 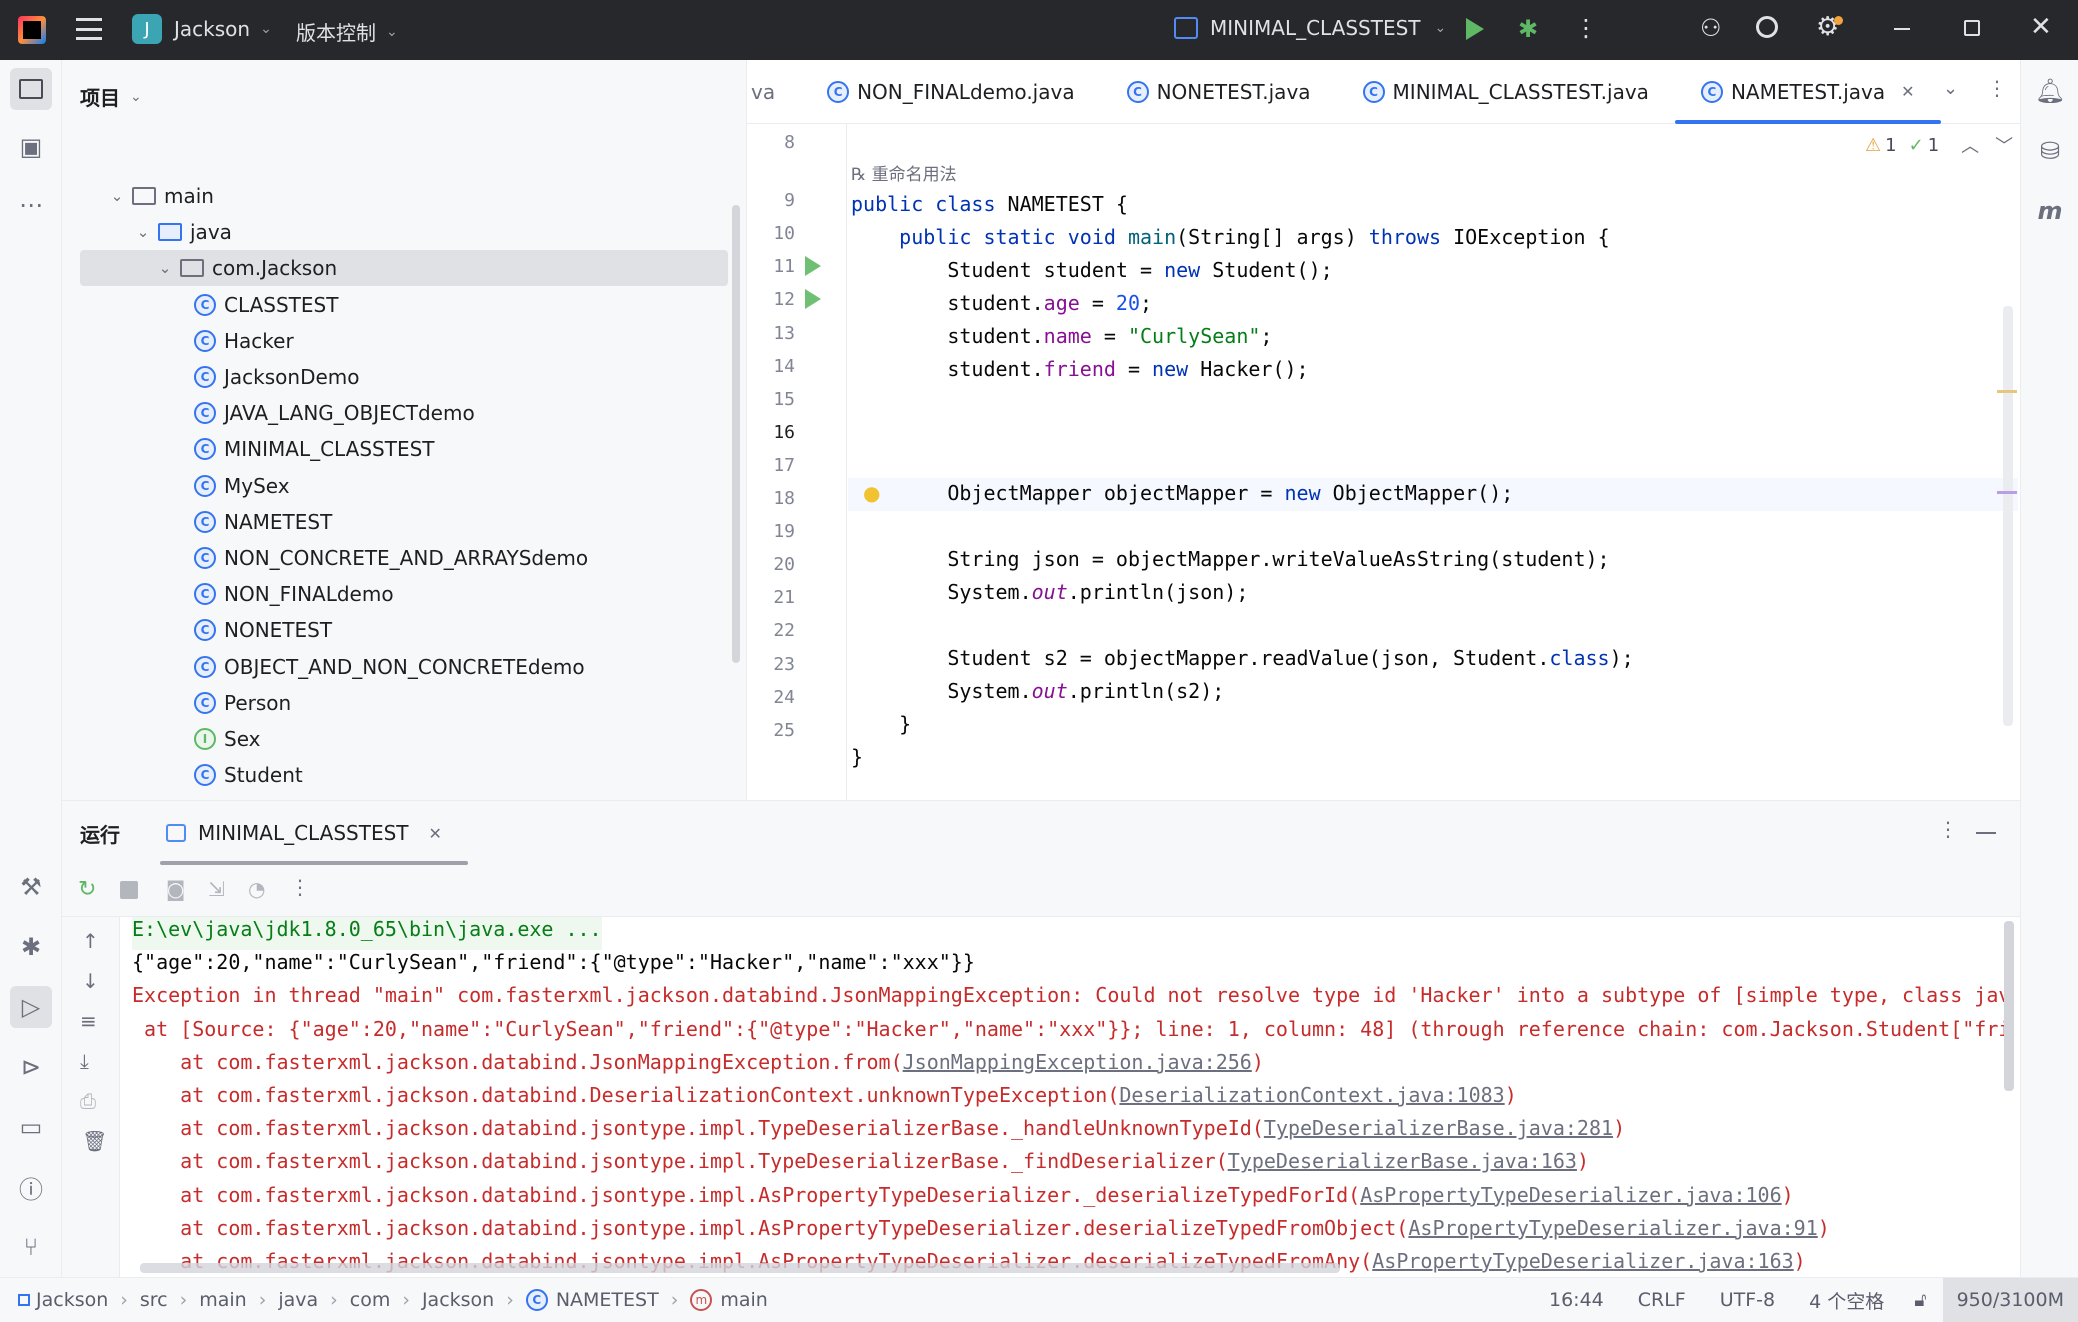 What do you see at coordinates (222, 1300) in the screenshot?
I see `breadcrumb-item: main` at bounding box center [222, 1300].